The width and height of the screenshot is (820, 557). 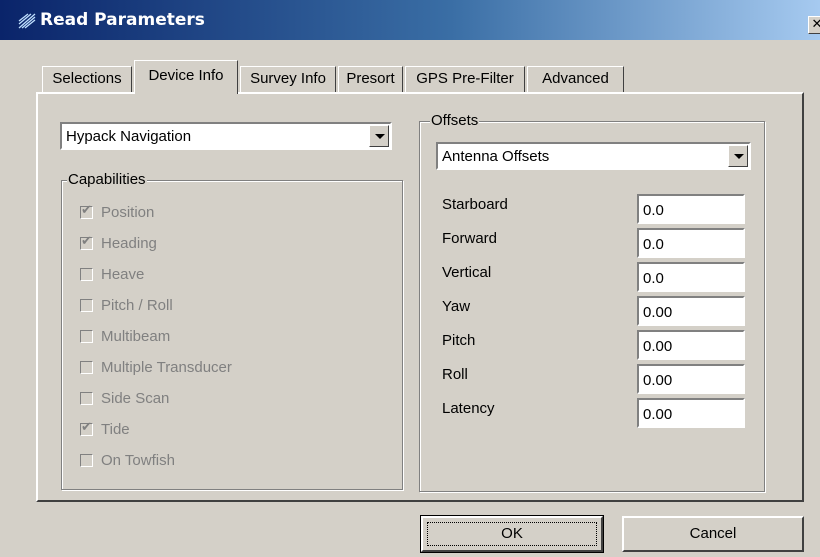 What do you see at coordinates (496, 156) in the screenshot?
I see `offset-type-value: Antenna Offsets` at bounding box center [496, 156].